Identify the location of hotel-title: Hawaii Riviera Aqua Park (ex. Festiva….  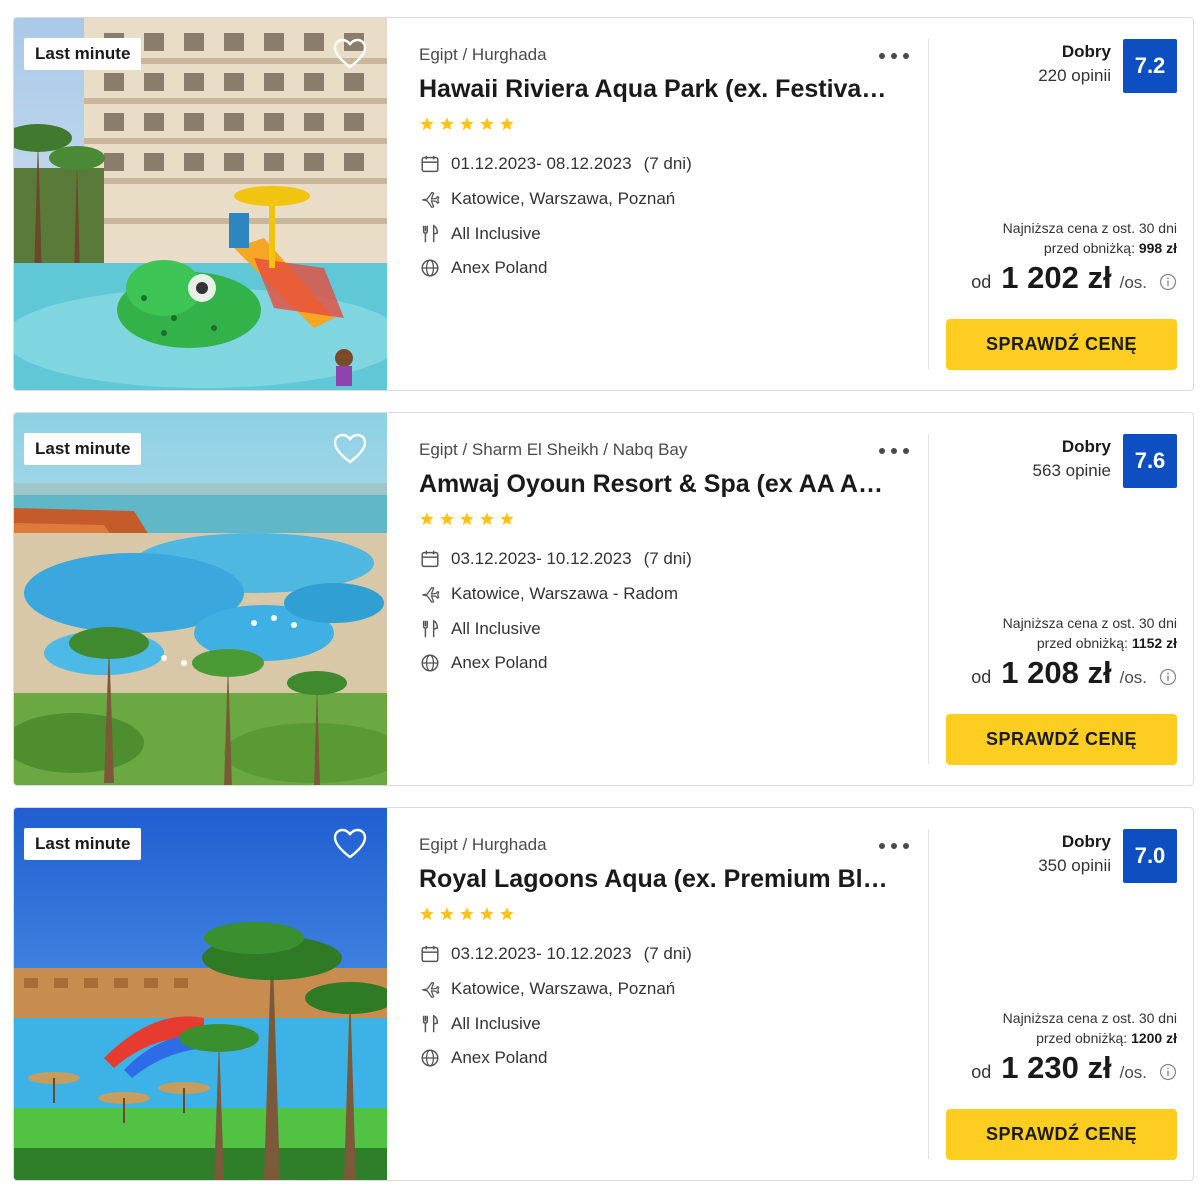
(654, 89).